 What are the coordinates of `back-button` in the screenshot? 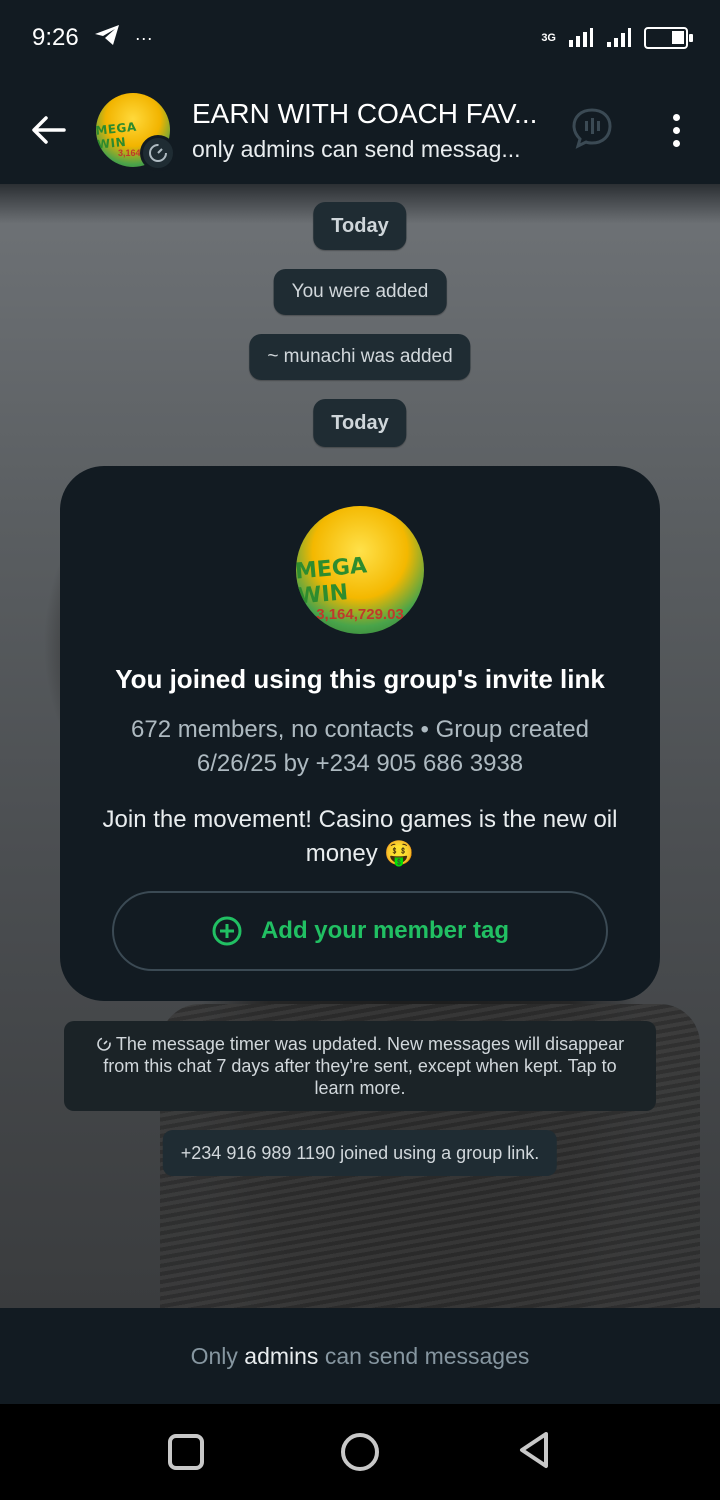 It's located at (48, 130).